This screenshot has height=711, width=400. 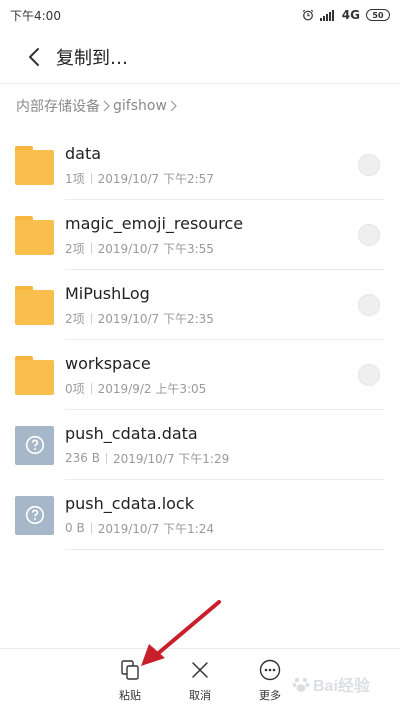 I want to click on list-item: data 1项 2019/10/7 下午2:57, so click(x=200, y=165).